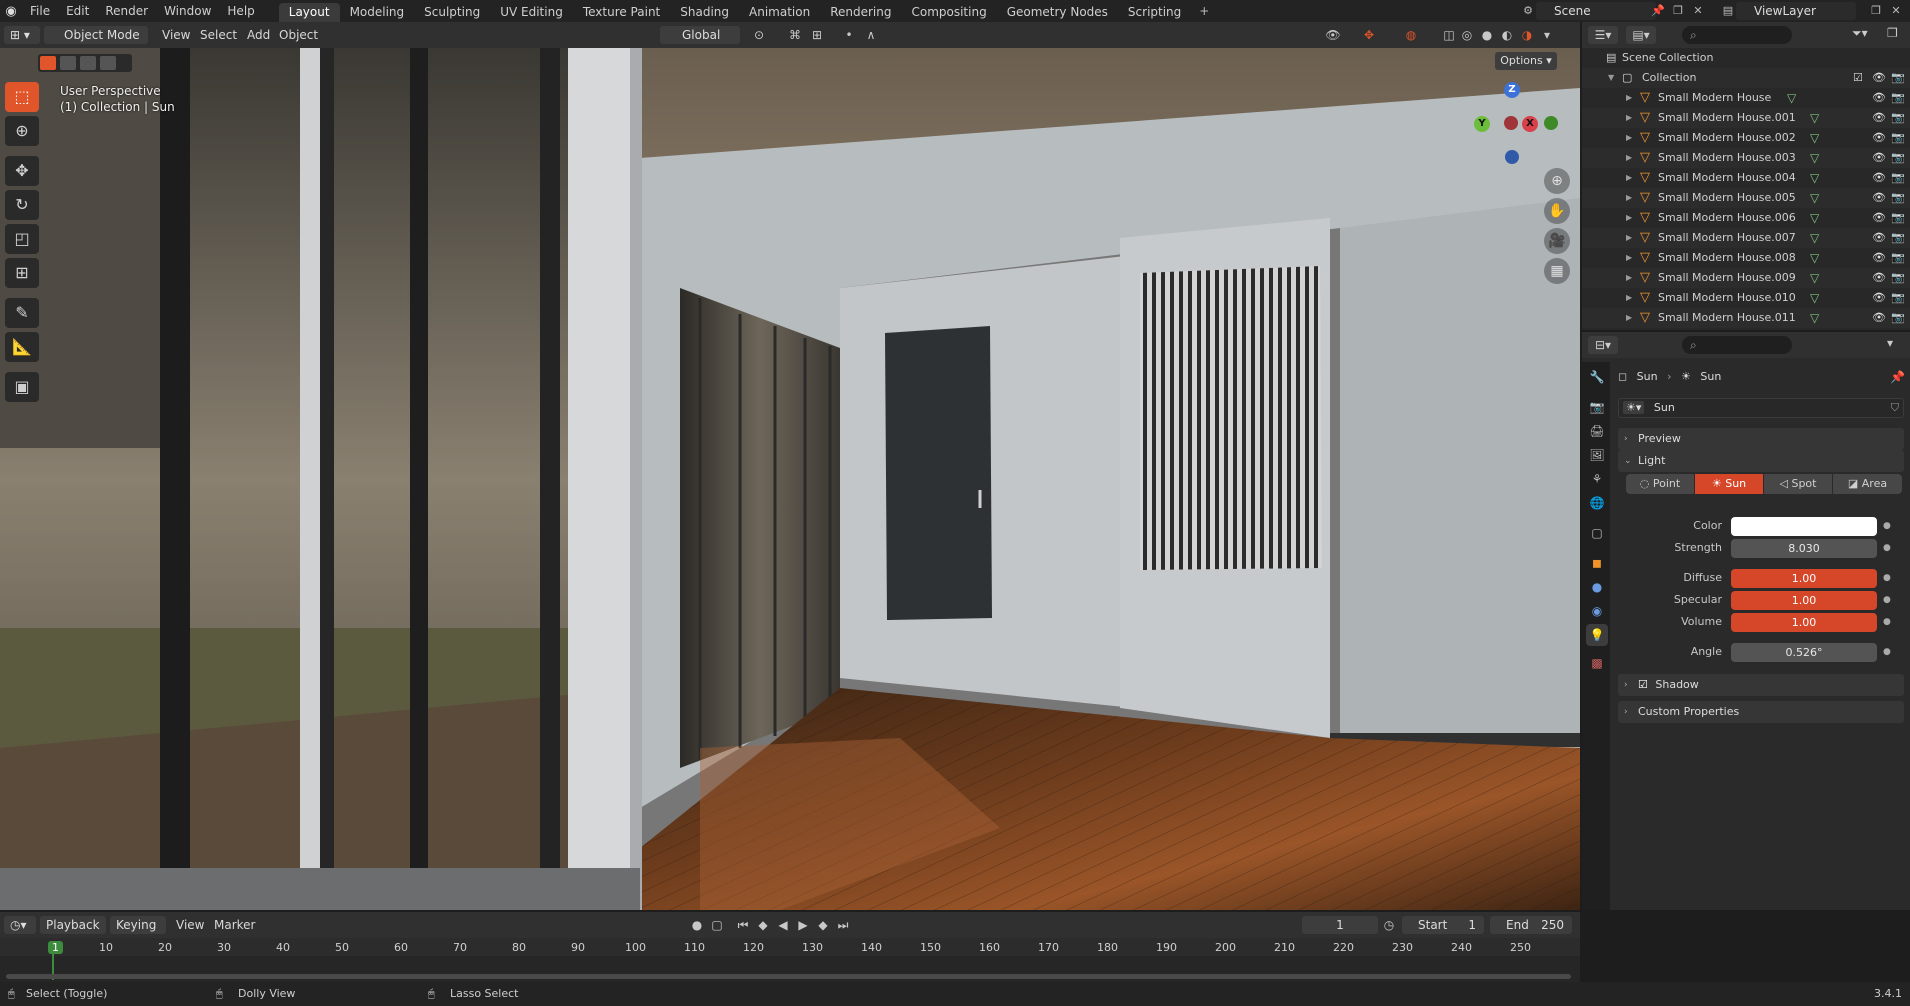 The height and width of the screenshot is (1006, 1910). I want to click on visibility-icon: 👁, so click(1333, 35).